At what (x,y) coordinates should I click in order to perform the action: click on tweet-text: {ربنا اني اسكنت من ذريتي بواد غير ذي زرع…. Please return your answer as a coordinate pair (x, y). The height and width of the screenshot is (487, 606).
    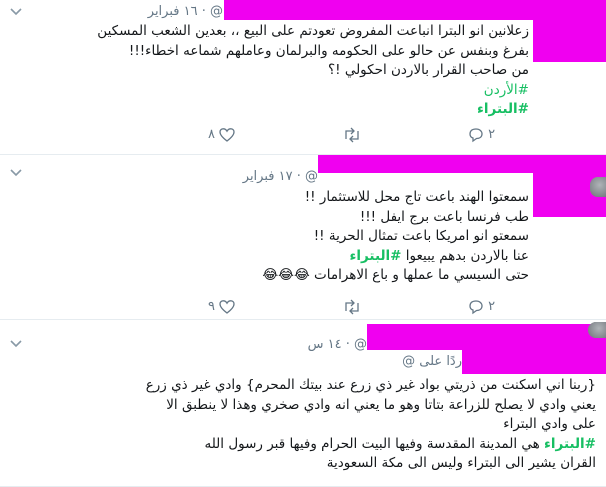
    Looking at the image, I should click on (371, 425).